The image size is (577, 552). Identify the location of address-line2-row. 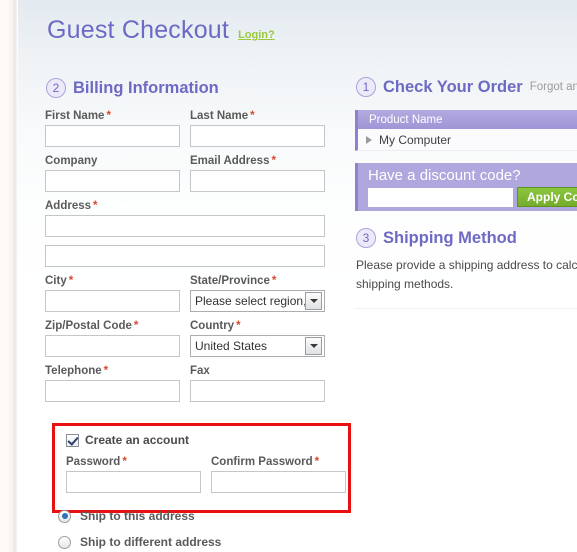
(185, 256).